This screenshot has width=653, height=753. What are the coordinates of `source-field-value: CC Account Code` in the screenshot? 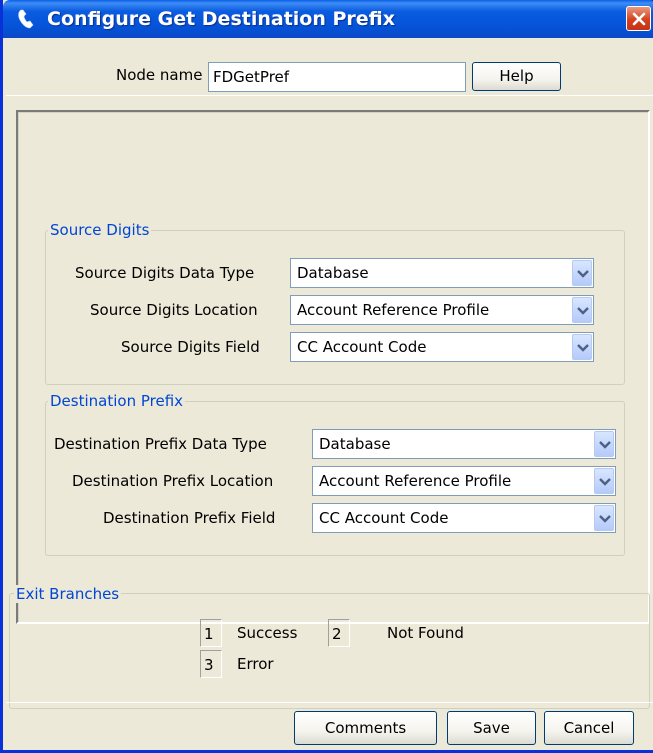 It's located at (362, 347).